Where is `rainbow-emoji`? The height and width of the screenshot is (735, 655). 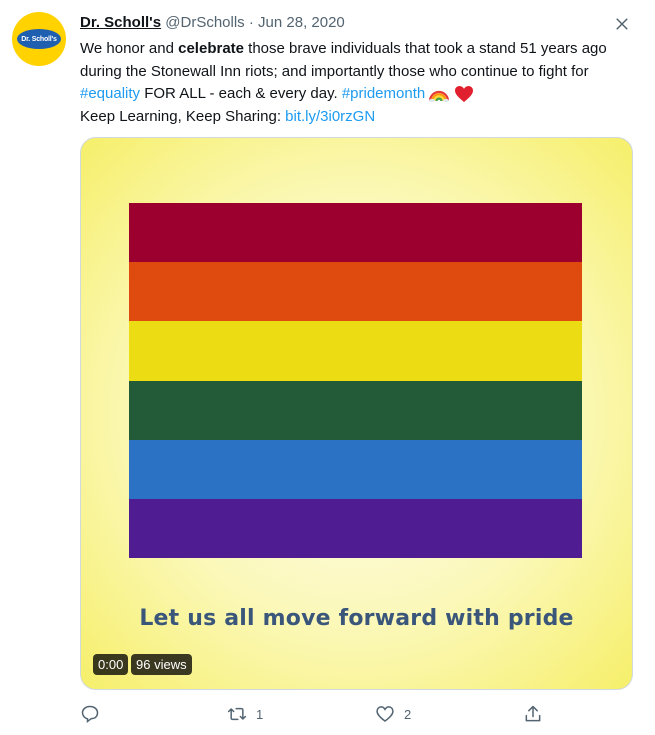
rainbow-emoji is located at coordinates (439, 94).